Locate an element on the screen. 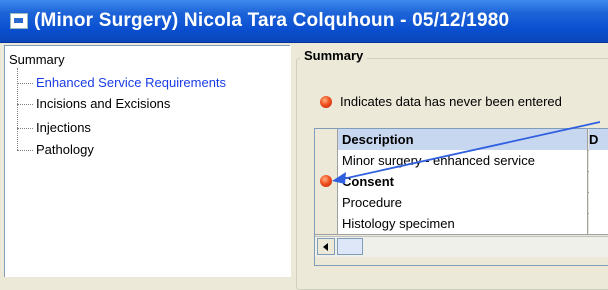  column-header-description: Description is located at coordinates (463, 139).